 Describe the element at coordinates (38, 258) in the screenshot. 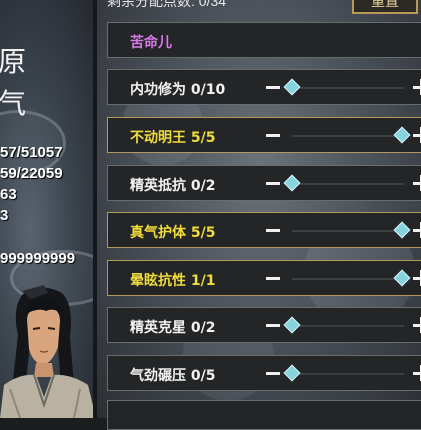

I see `stat-value: 999999999` at that location.